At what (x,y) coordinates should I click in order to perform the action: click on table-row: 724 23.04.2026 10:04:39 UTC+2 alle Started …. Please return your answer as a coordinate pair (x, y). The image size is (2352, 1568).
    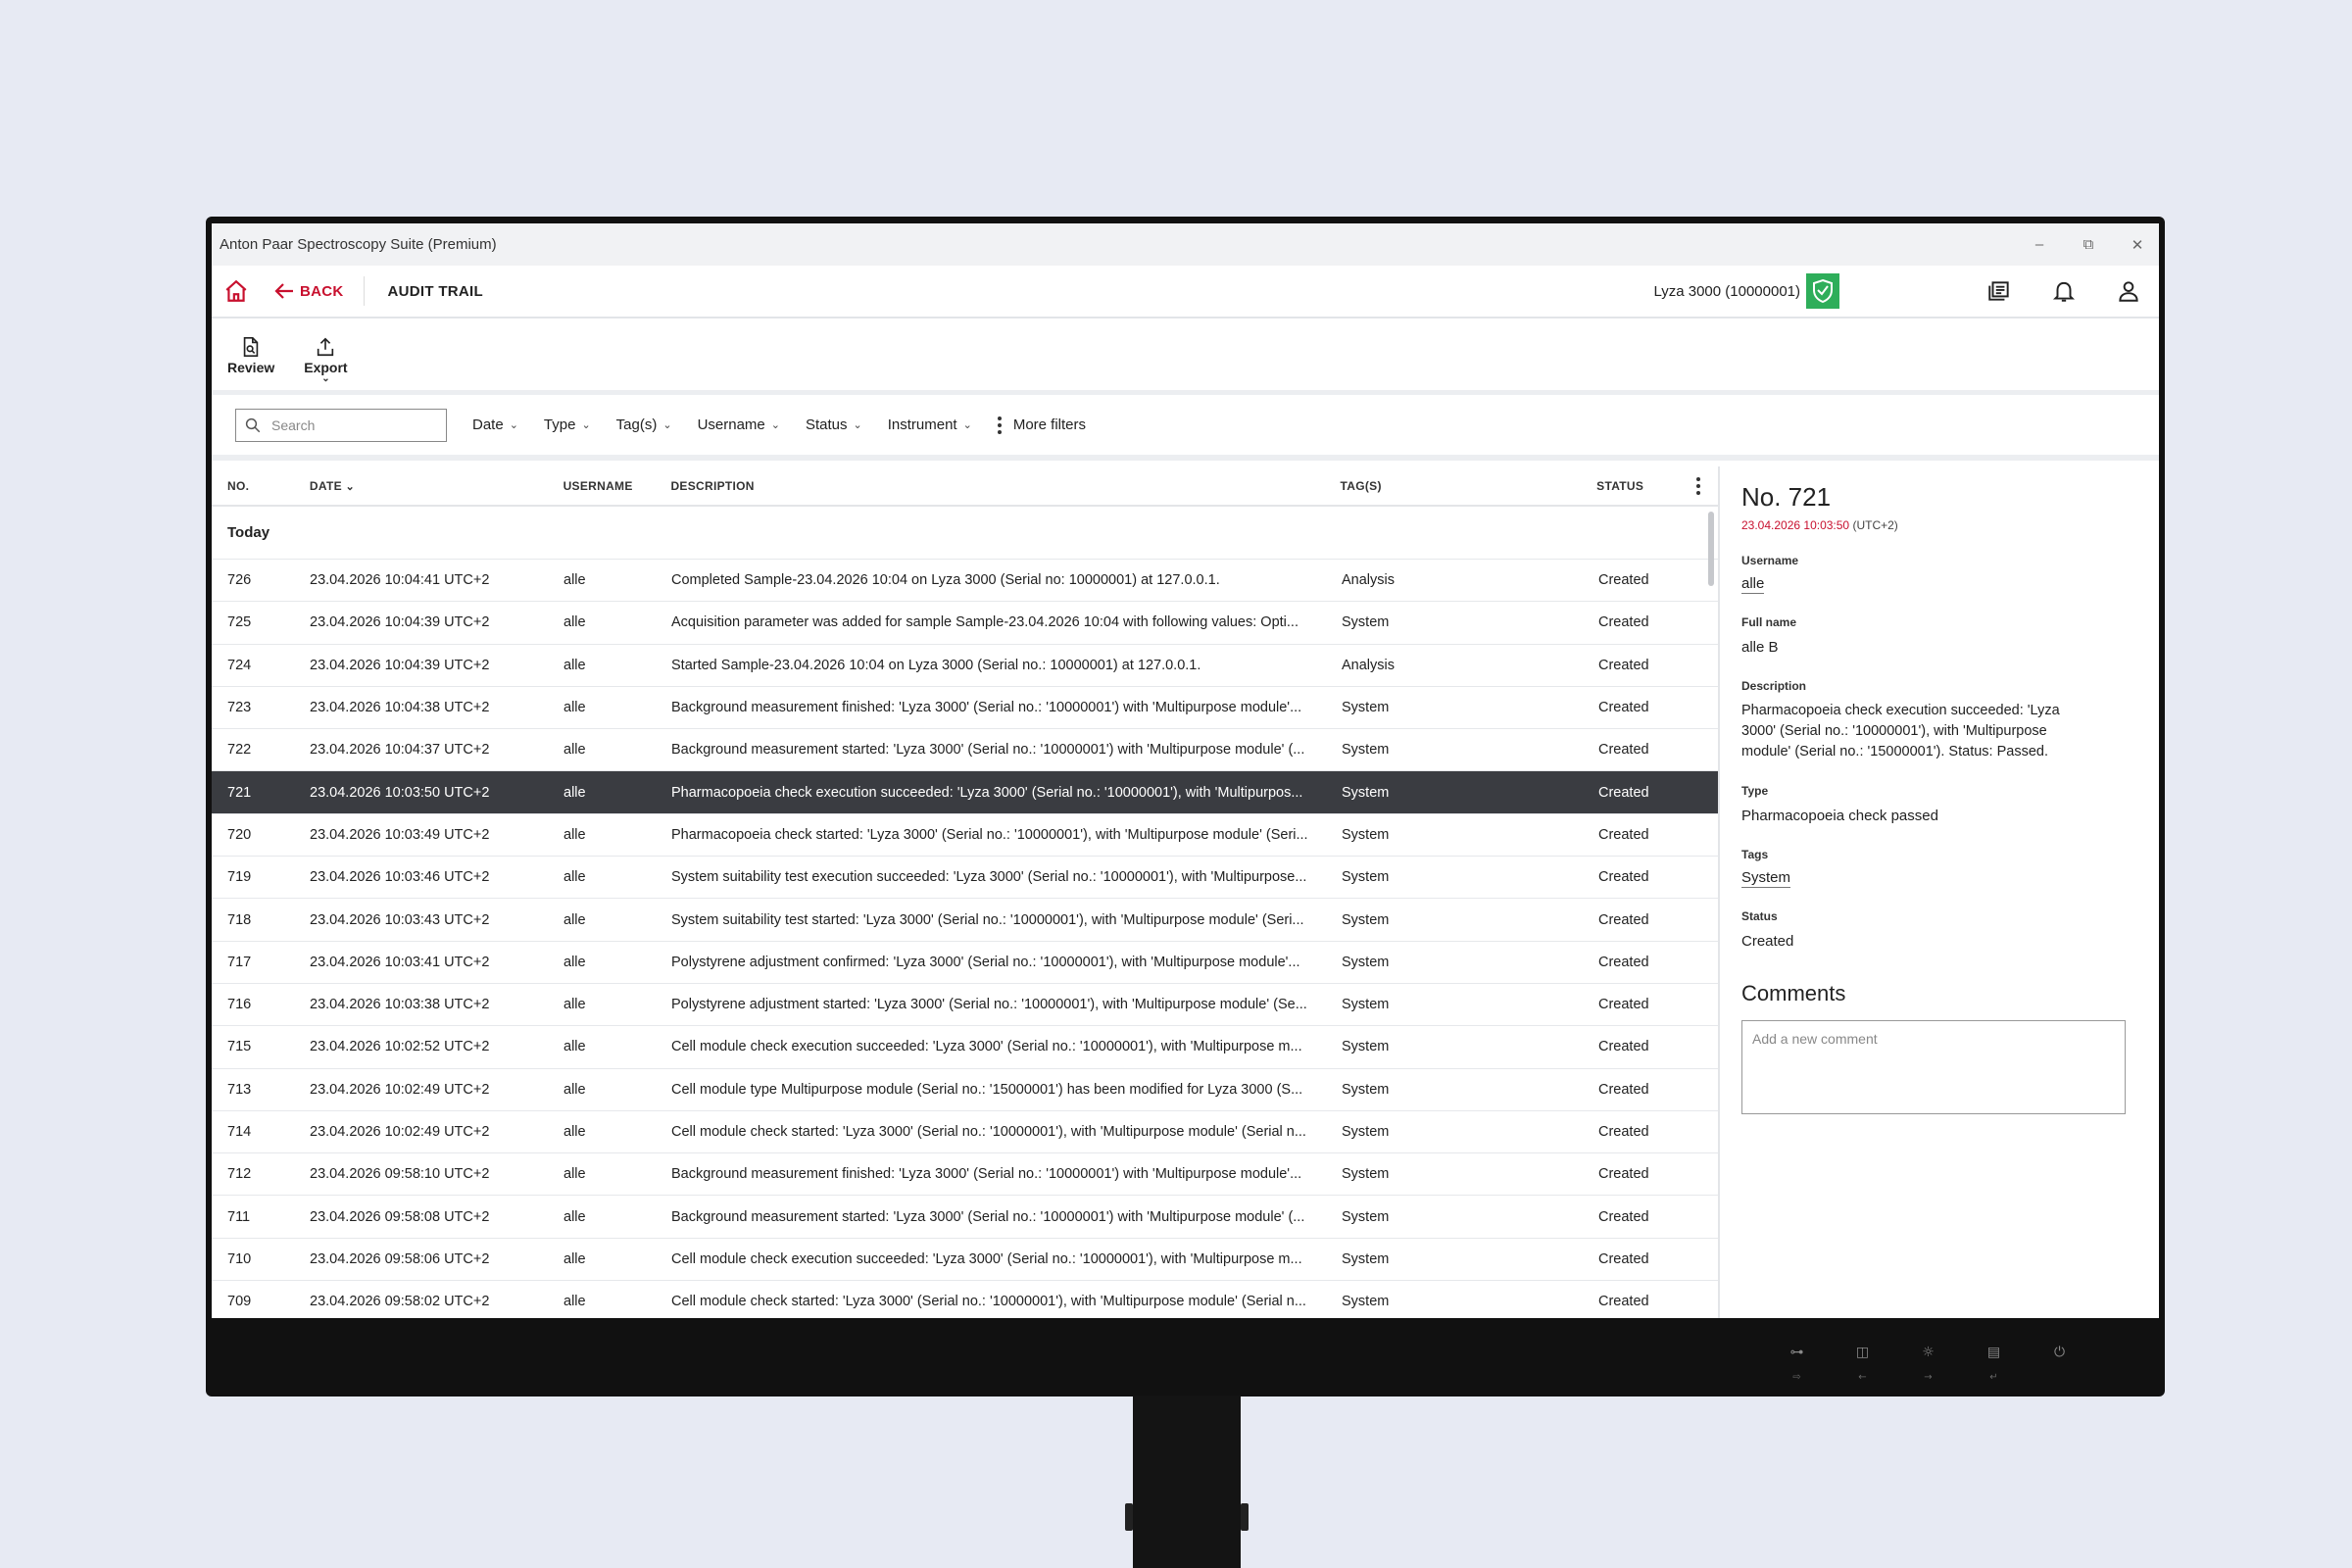
    Looking at the image, I should click on (965, 666).